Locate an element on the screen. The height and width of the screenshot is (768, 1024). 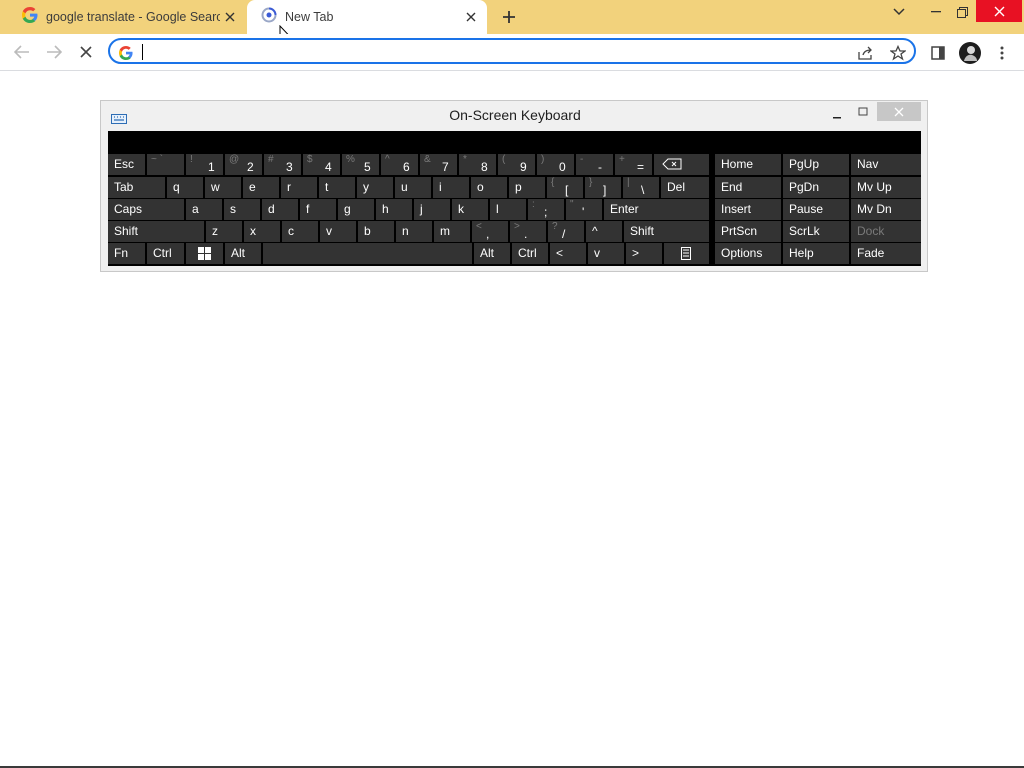
key-comma: <, is located at coordinates (490, 231).